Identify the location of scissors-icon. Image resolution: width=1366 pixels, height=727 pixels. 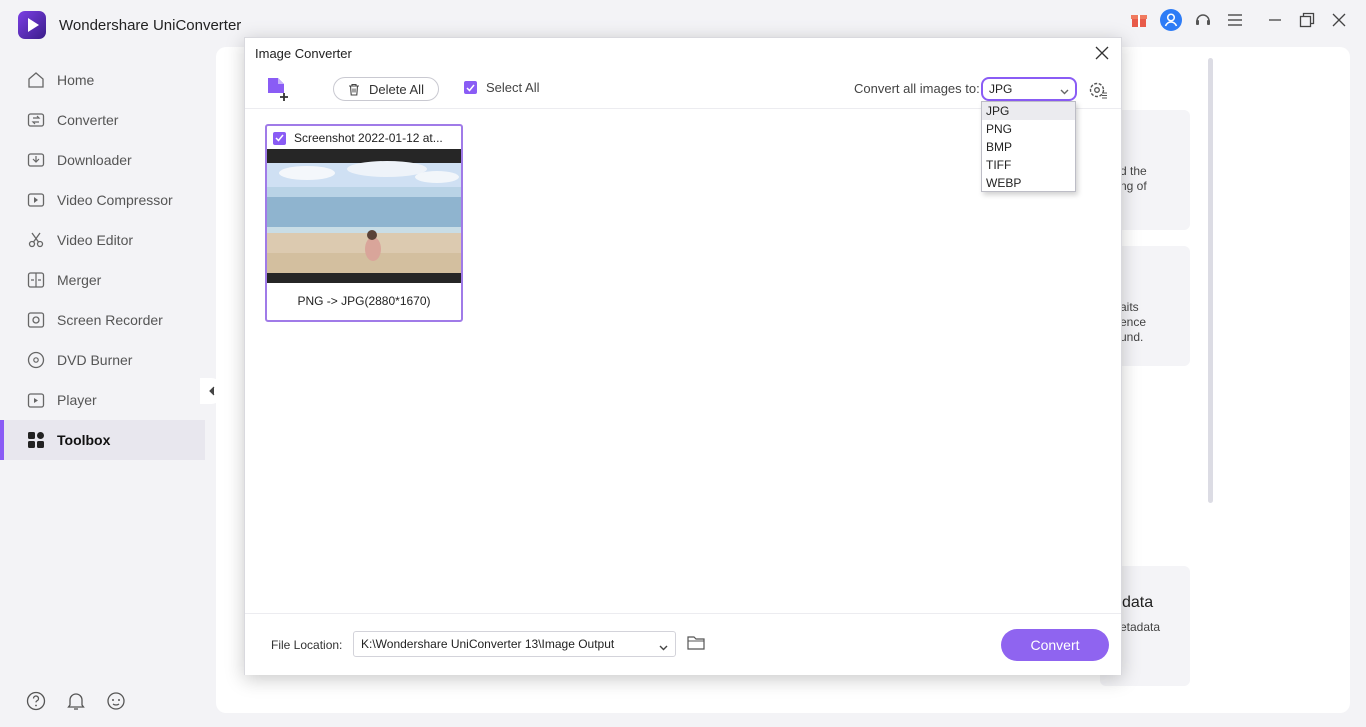
(36, 240).